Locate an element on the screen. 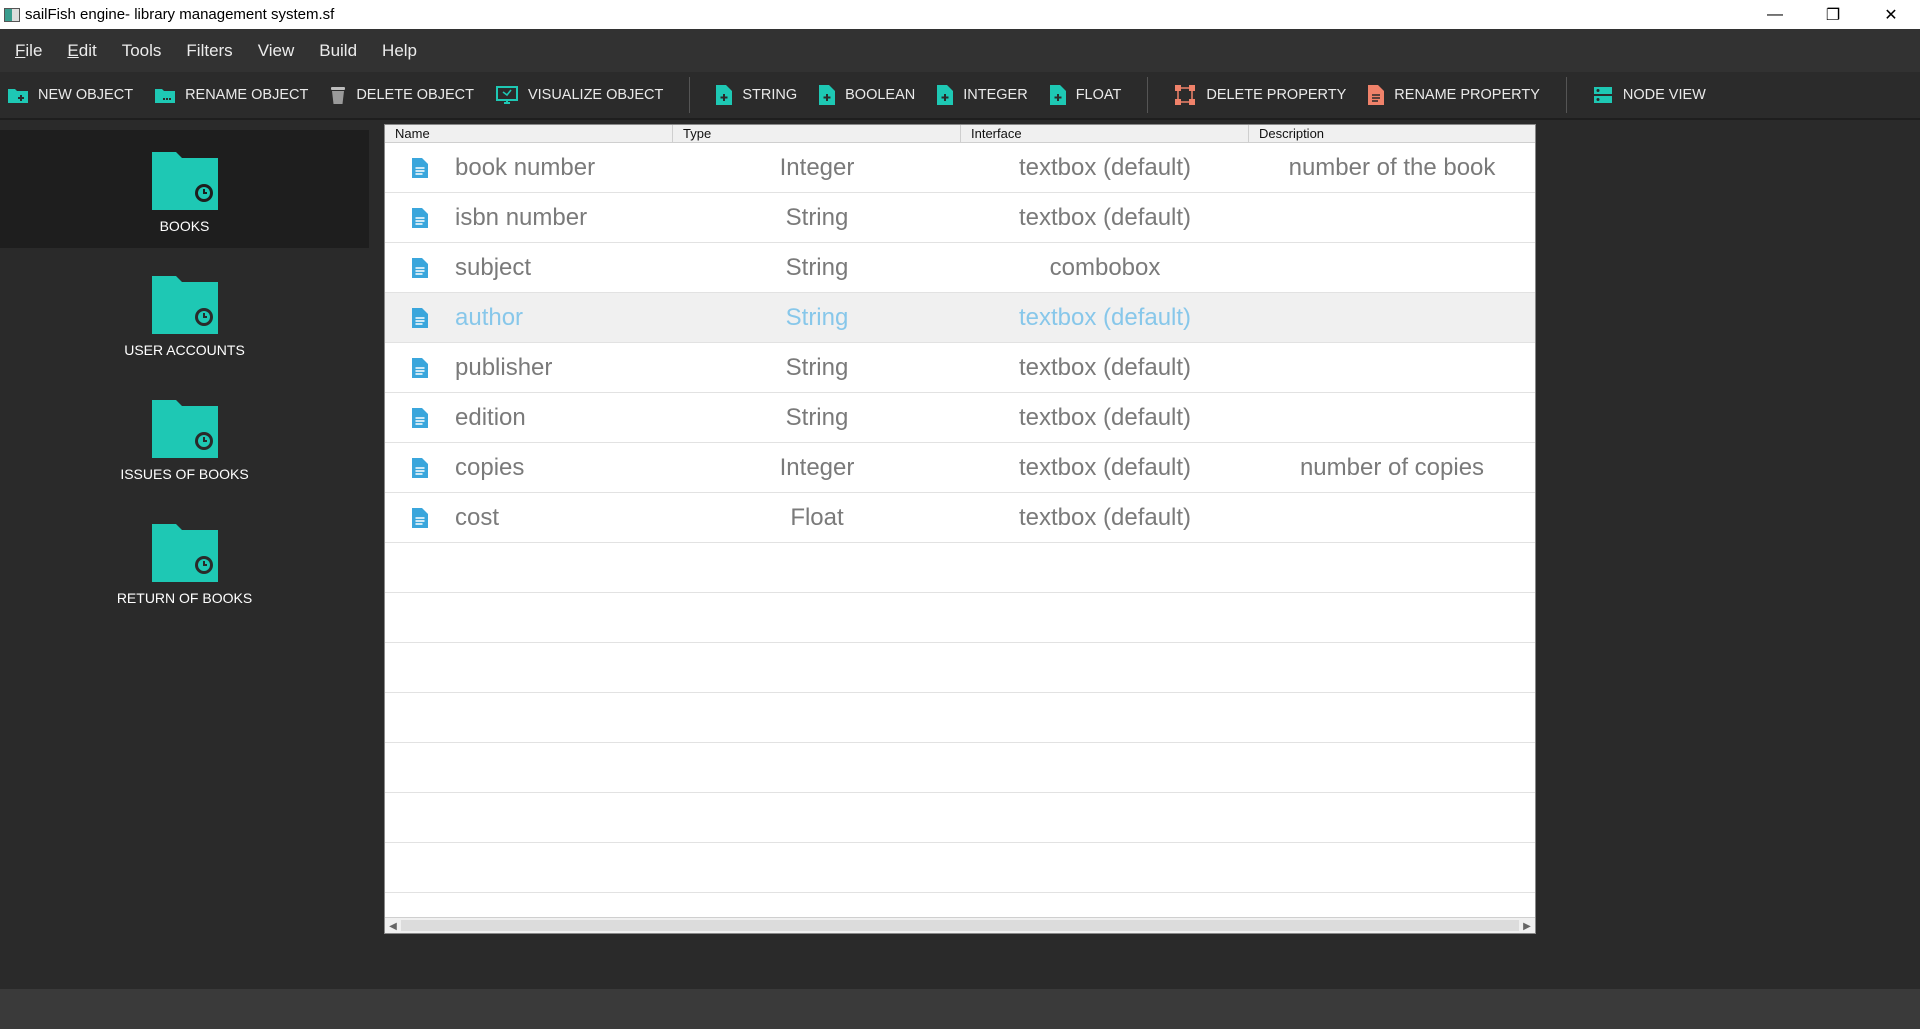 This screenshot has height=1029, width=1920. cell-name: subject is located at coordinates (564, 268).